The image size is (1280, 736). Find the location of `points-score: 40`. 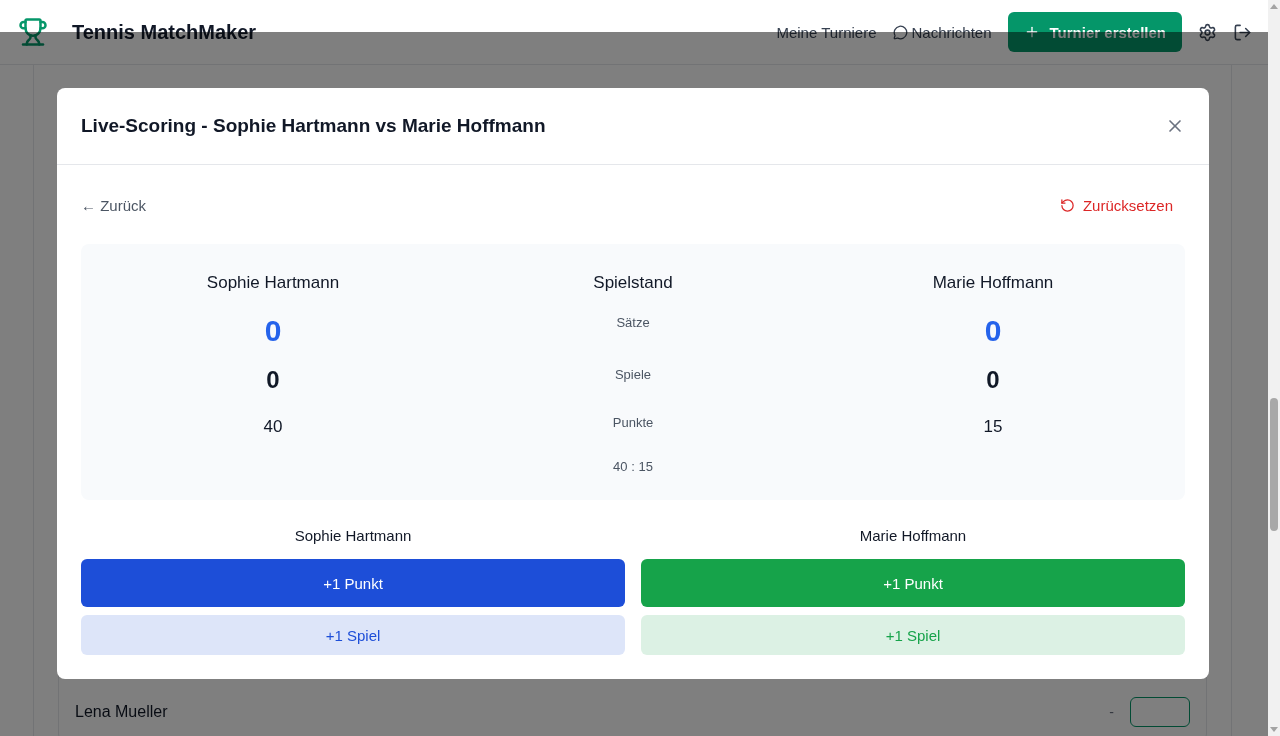

points-score: 40 is located at coordinates (273, 427).